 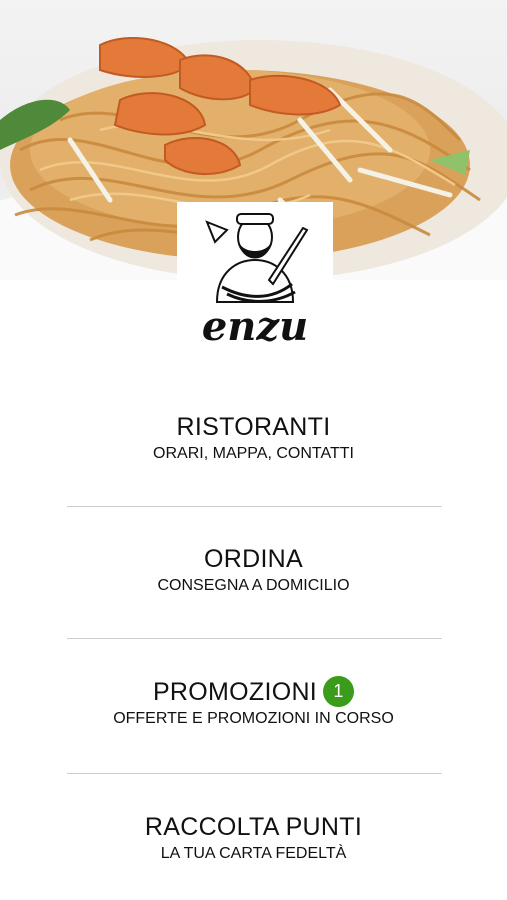 I want to click on menu-item-ristoranti: RISTORANTI ORARI, MAPPA, CONTATTI, so click(x=253, y=438).